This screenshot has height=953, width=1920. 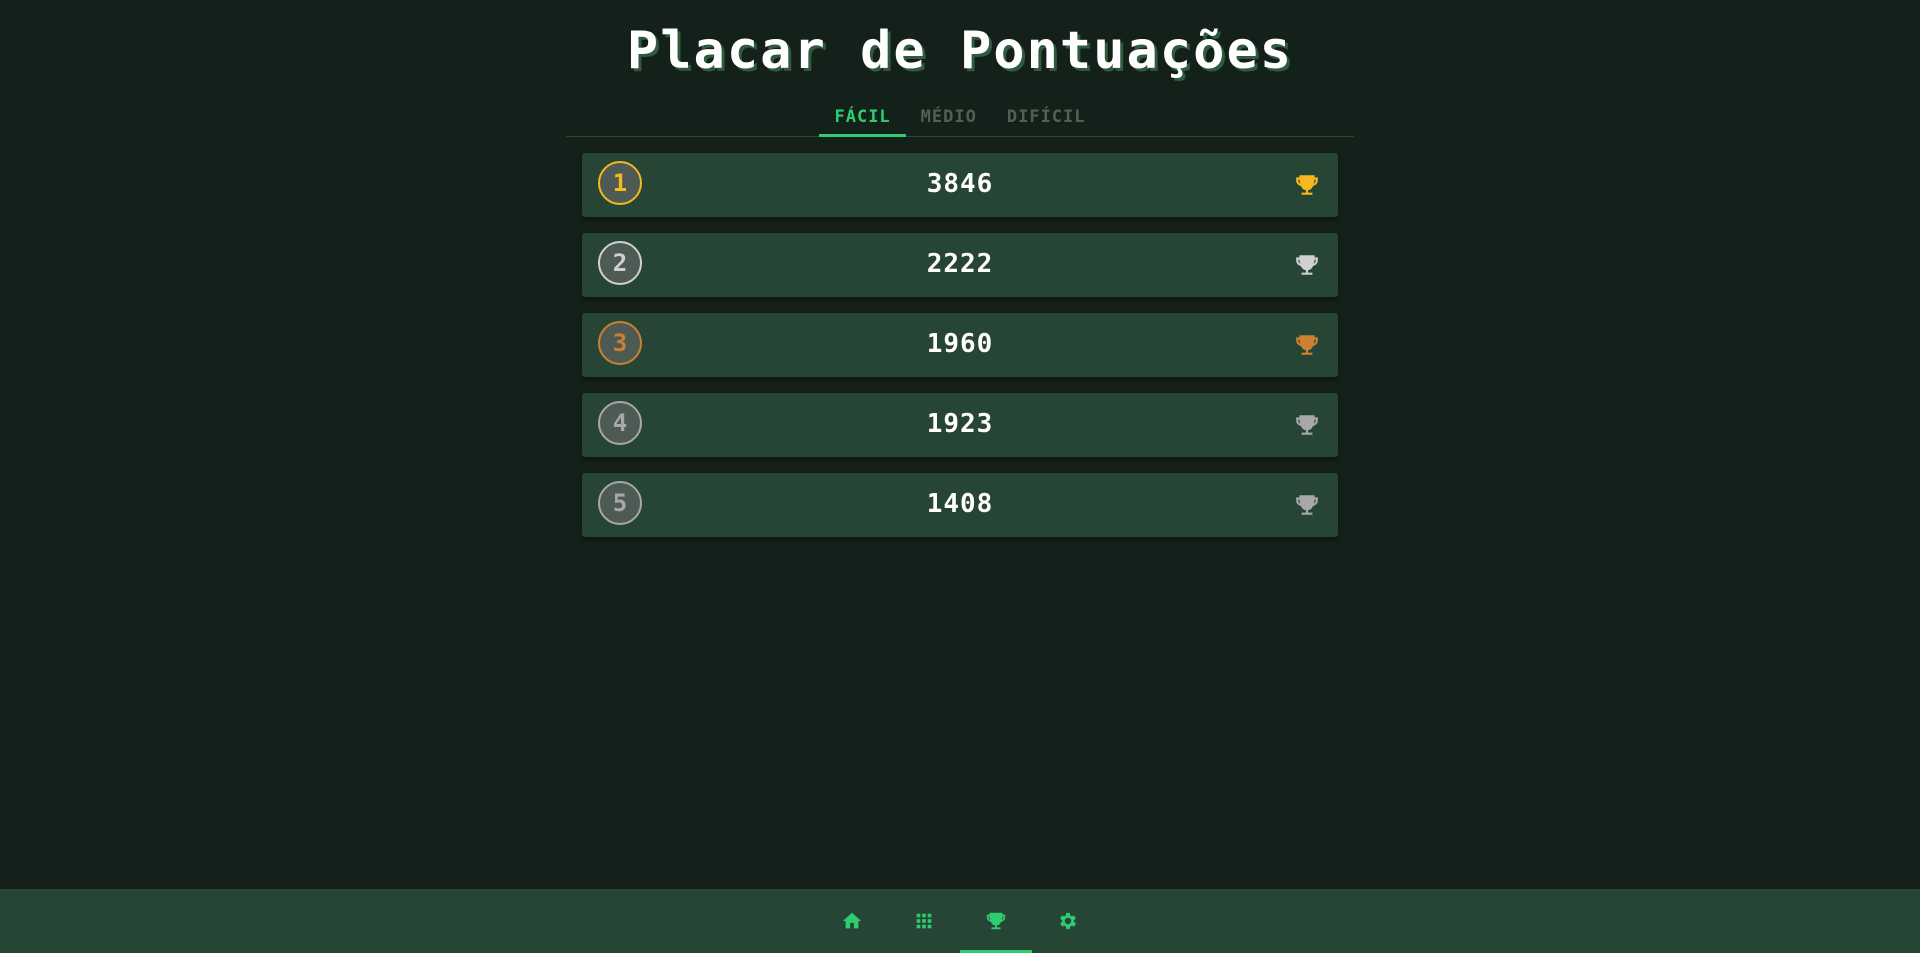 I want to click on nav-home, so click(x=852, y=921).